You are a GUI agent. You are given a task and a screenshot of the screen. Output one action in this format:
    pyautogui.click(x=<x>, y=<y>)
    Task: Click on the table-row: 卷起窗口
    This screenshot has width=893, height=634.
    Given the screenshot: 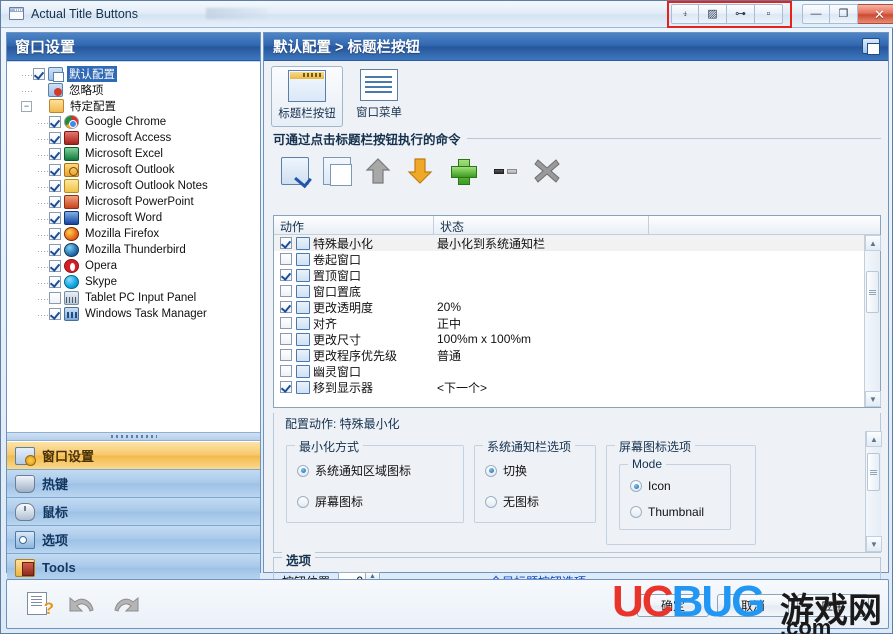 What is the action you would take?
    pyautogui.click(x=569, y=259)
    